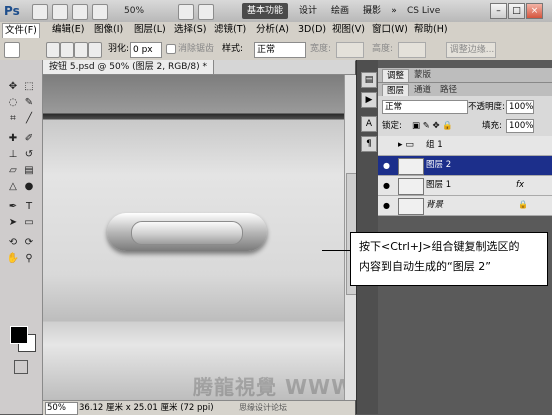  Describe the element at coordinates (411, 186) in the screenshot. I see `layer-thumbnail` at that location.